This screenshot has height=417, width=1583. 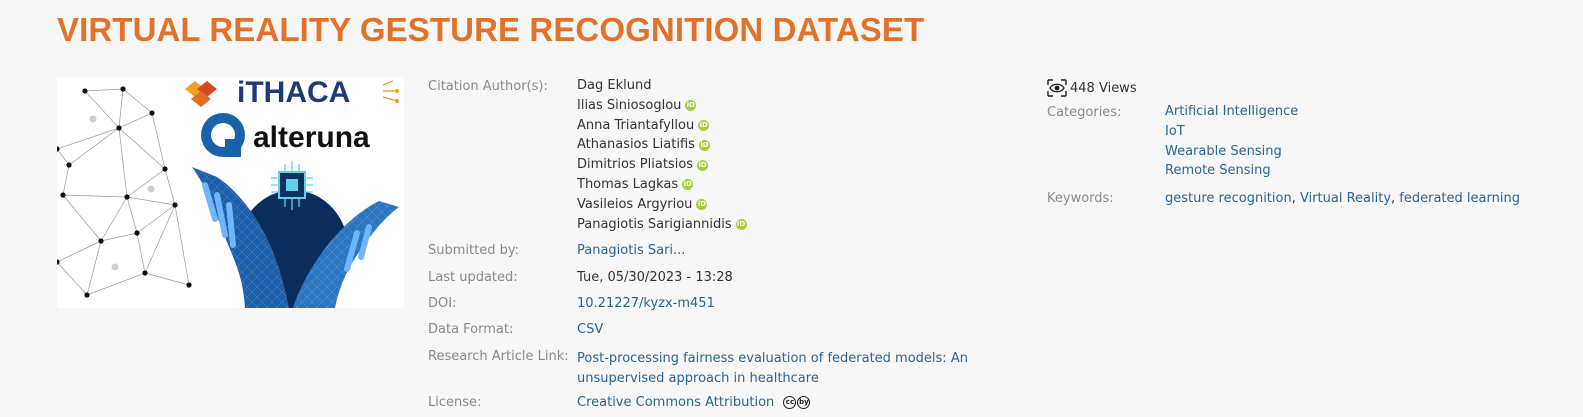 What do you see at coordinates (654, 224) in the screenshot?
I see `author-name: Panagiotis Sarigiannidis` at bounding box center [654, 224].